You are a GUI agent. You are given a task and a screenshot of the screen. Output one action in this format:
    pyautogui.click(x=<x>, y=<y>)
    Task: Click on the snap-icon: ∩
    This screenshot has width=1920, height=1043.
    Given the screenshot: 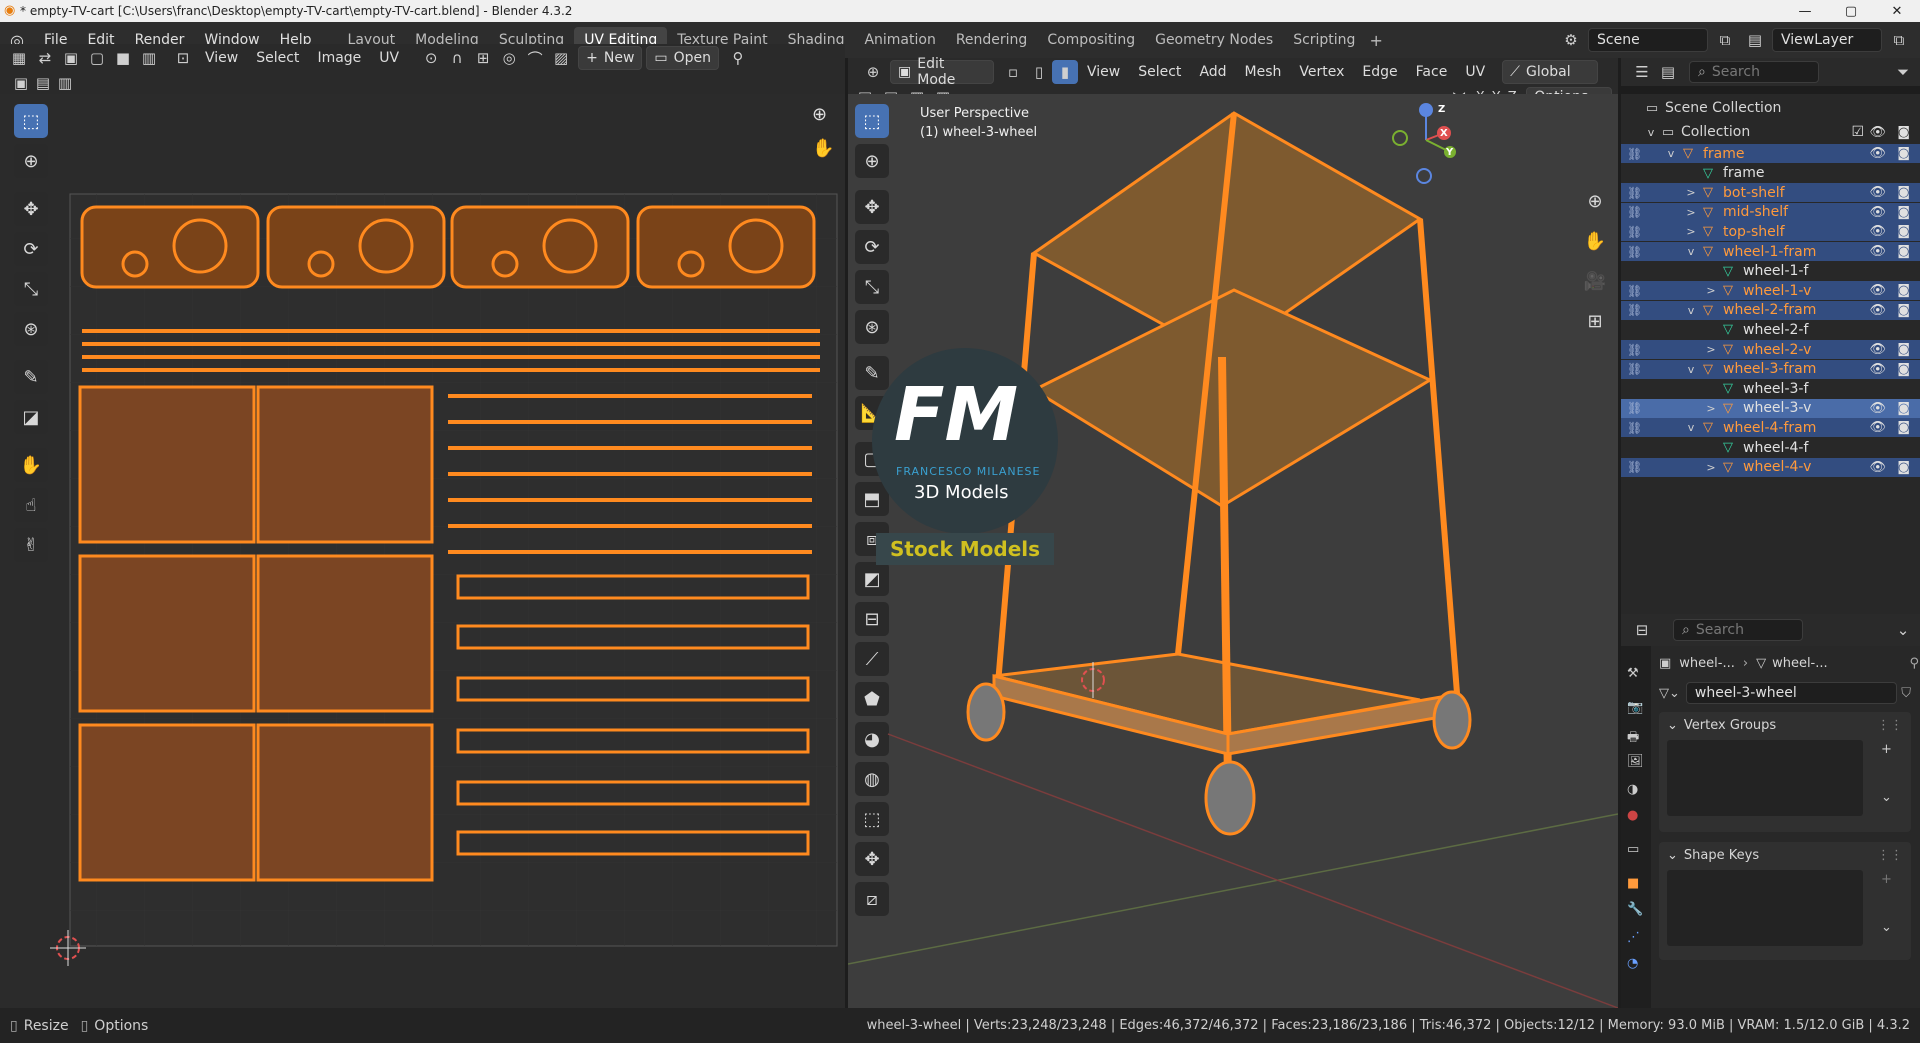 What is the action you would take?
    pyautogui.click(x=457, y=58)
    